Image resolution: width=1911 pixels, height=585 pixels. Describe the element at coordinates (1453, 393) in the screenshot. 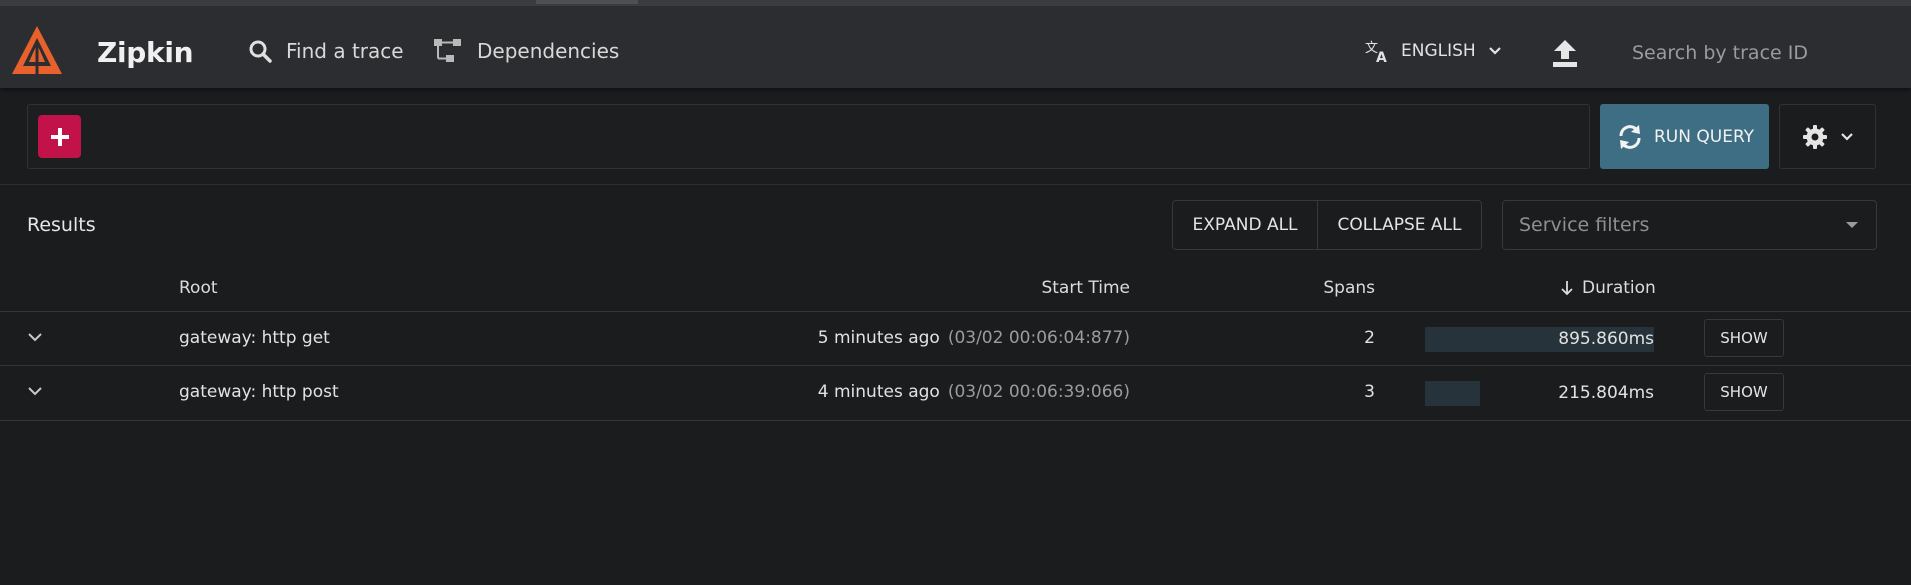

I see `duration-bar` at that location.